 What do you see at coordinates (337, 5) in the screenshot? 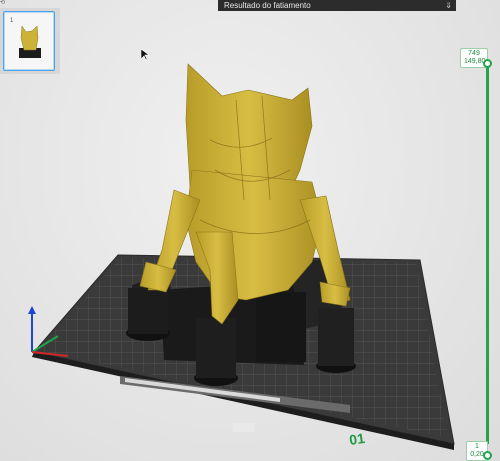
I see `slicing-result-header: Resultado do fatiamento ⇓` at bounding box center [337, 5].